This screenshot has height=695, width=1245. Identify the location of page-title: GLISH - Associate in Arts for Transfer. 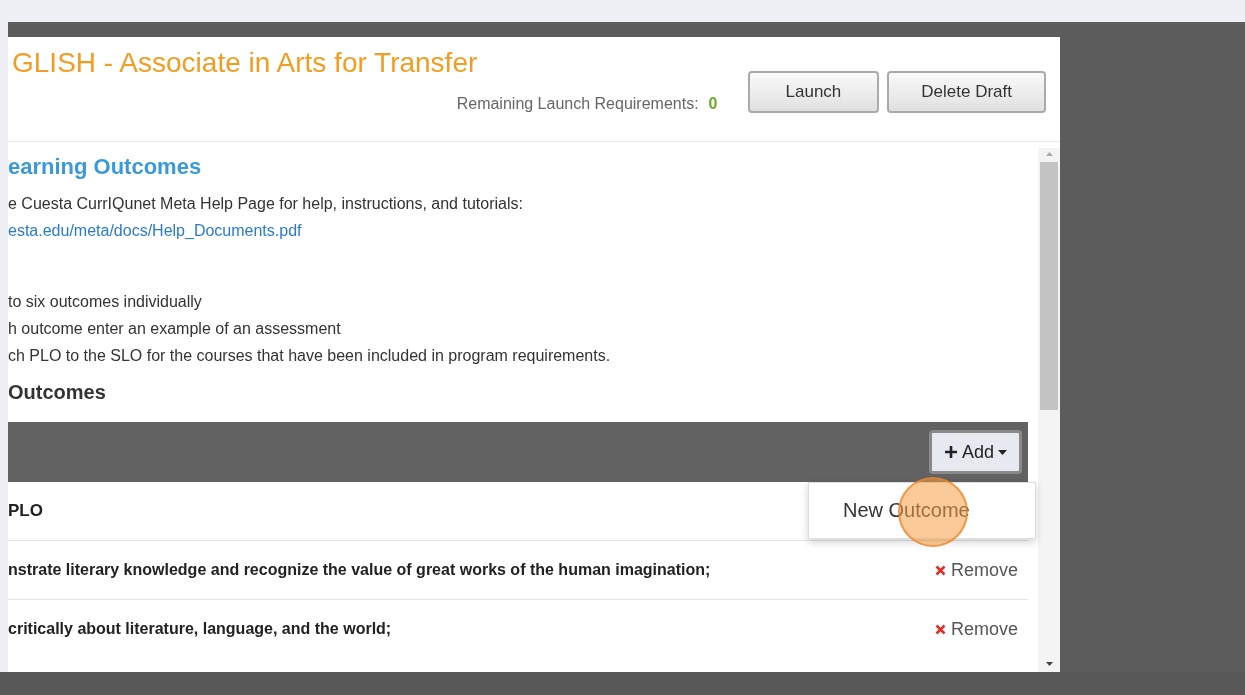
(245, 63).